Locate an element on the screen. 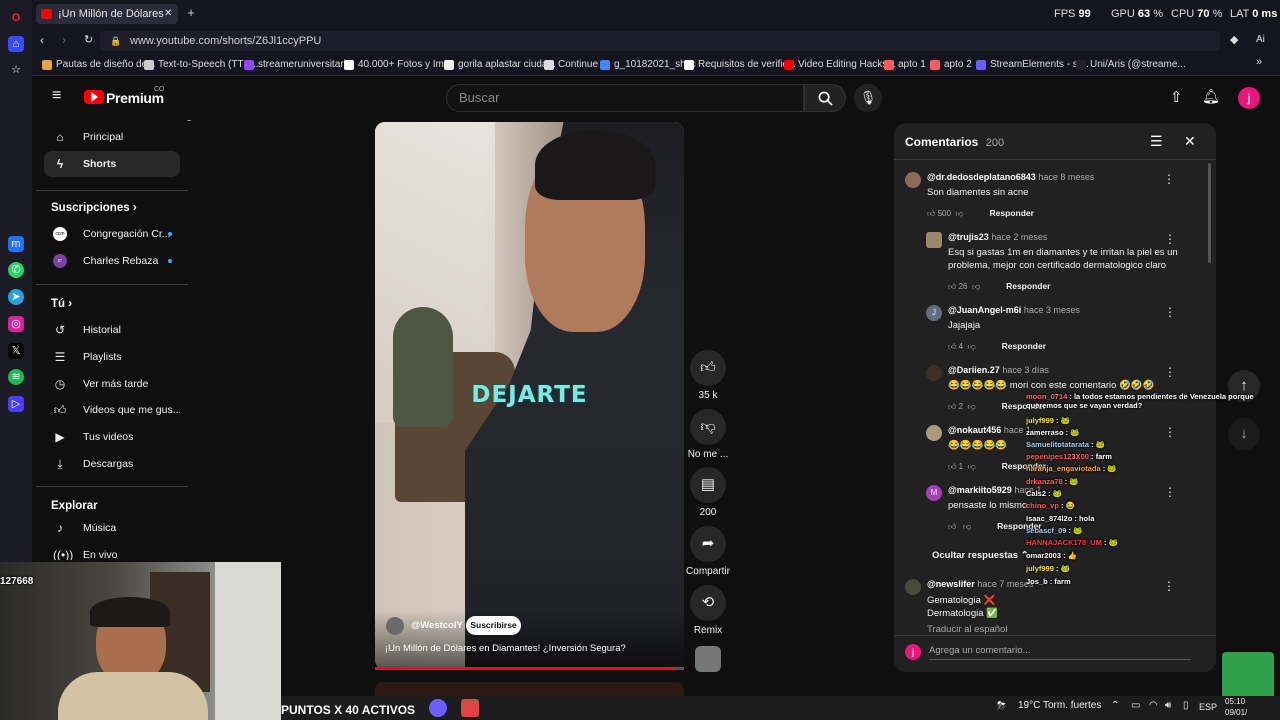 The image size is (1280, 720). avatar: j is located at coordinates (1249, 98).